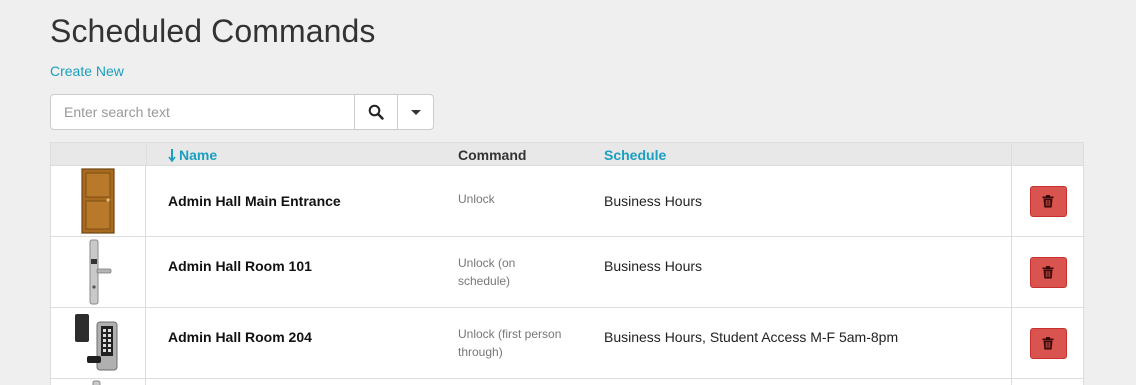 The image size is (1136, 385). Describe the element at coordinates (510, 343) in the screenshot. I see `row-command: Unlock (first person through)` at that location.